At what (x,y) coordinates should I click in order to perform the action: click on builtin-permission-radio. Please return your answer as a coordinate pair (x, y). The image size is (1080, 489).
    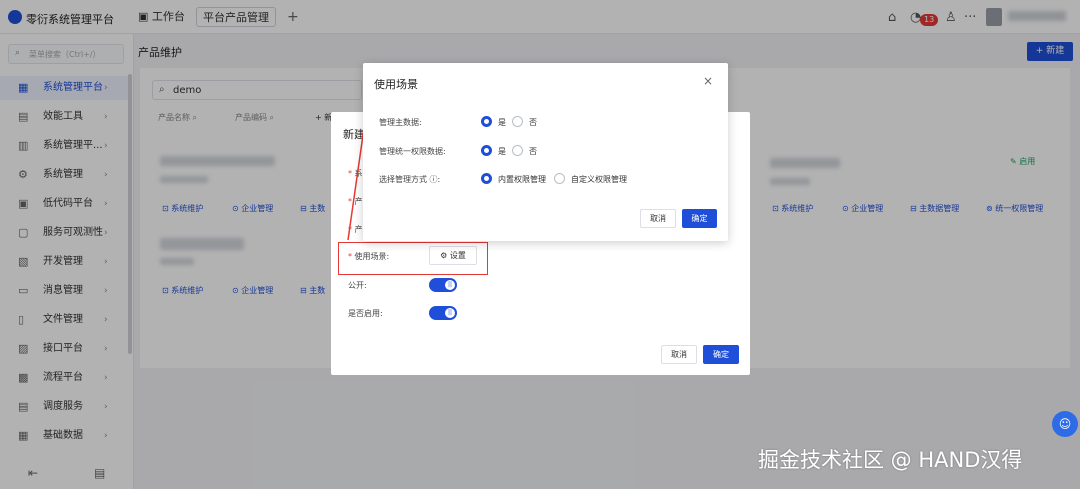
    Looking at the image, I should click on (486, 178).